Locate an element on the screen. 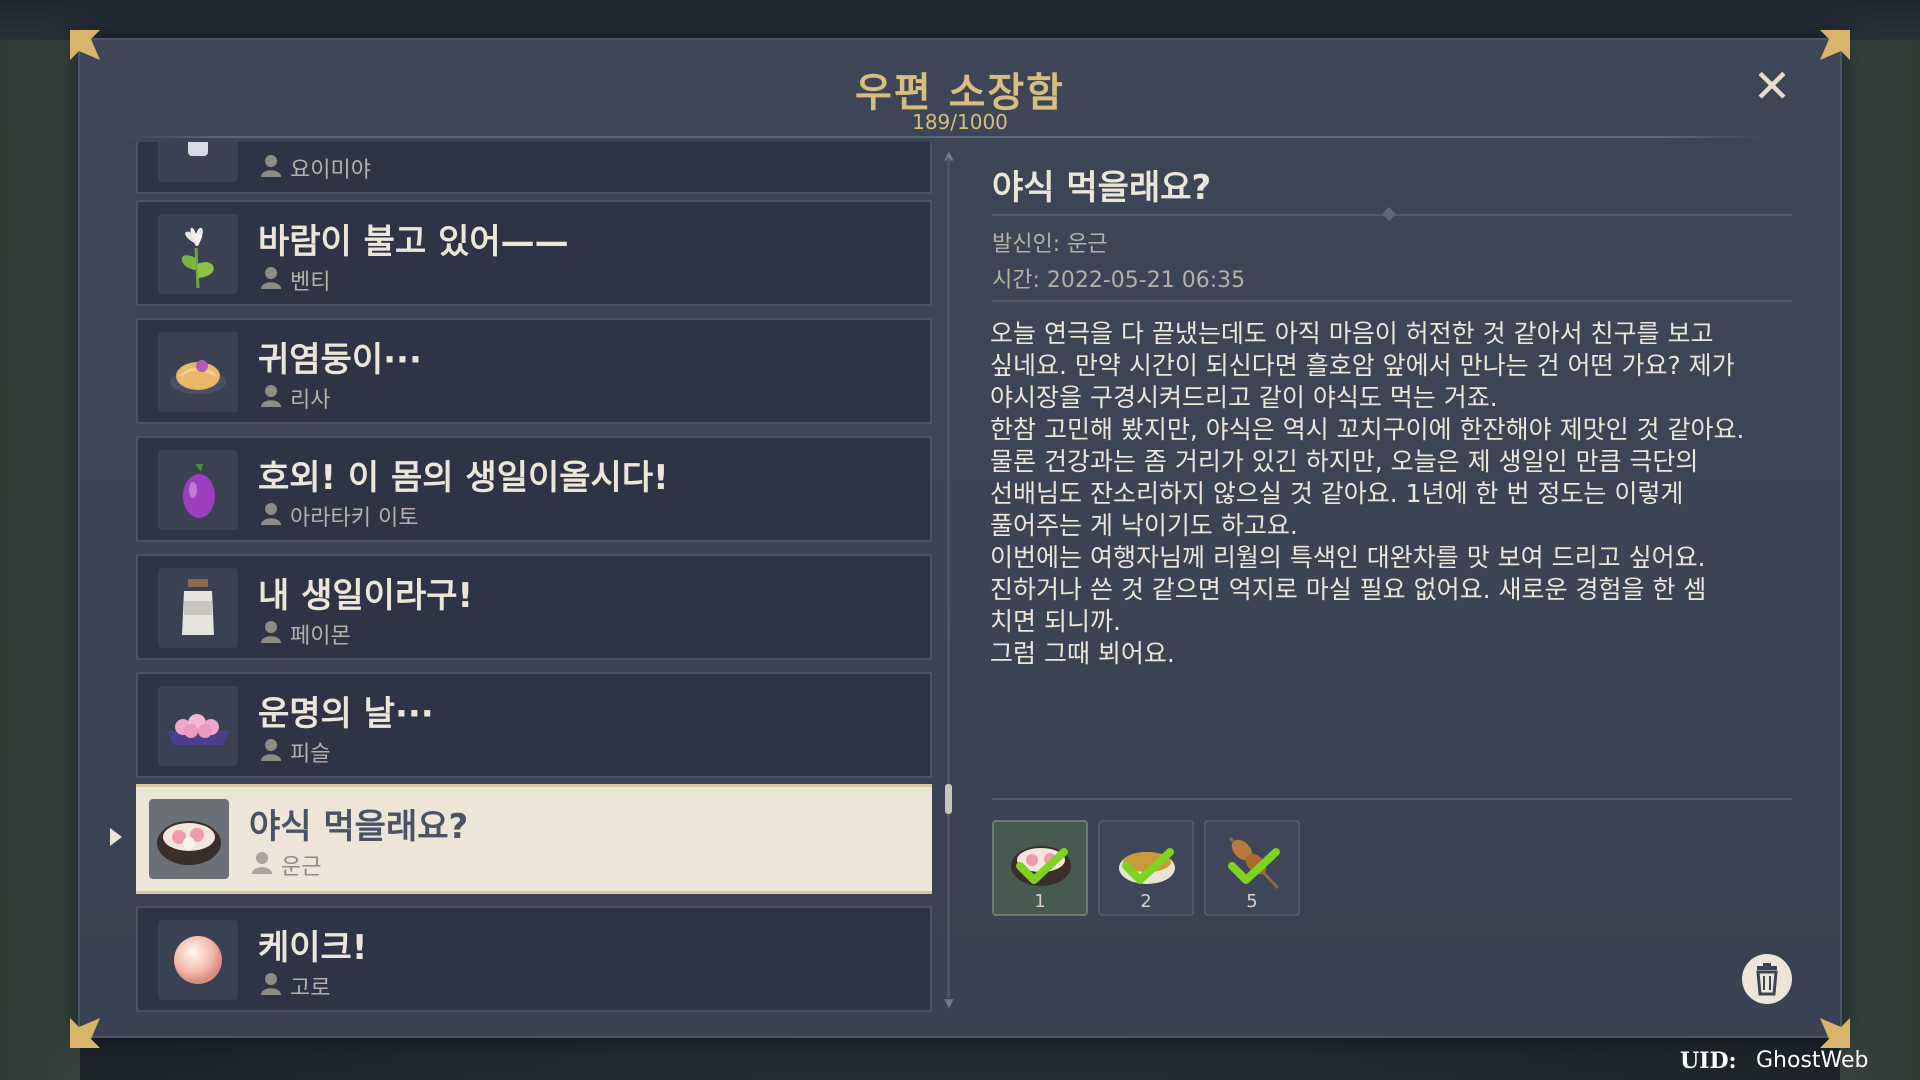 This screenshot has height=1080, width=1920. dessert-bowl-icon is located at coordinates (189, 839).